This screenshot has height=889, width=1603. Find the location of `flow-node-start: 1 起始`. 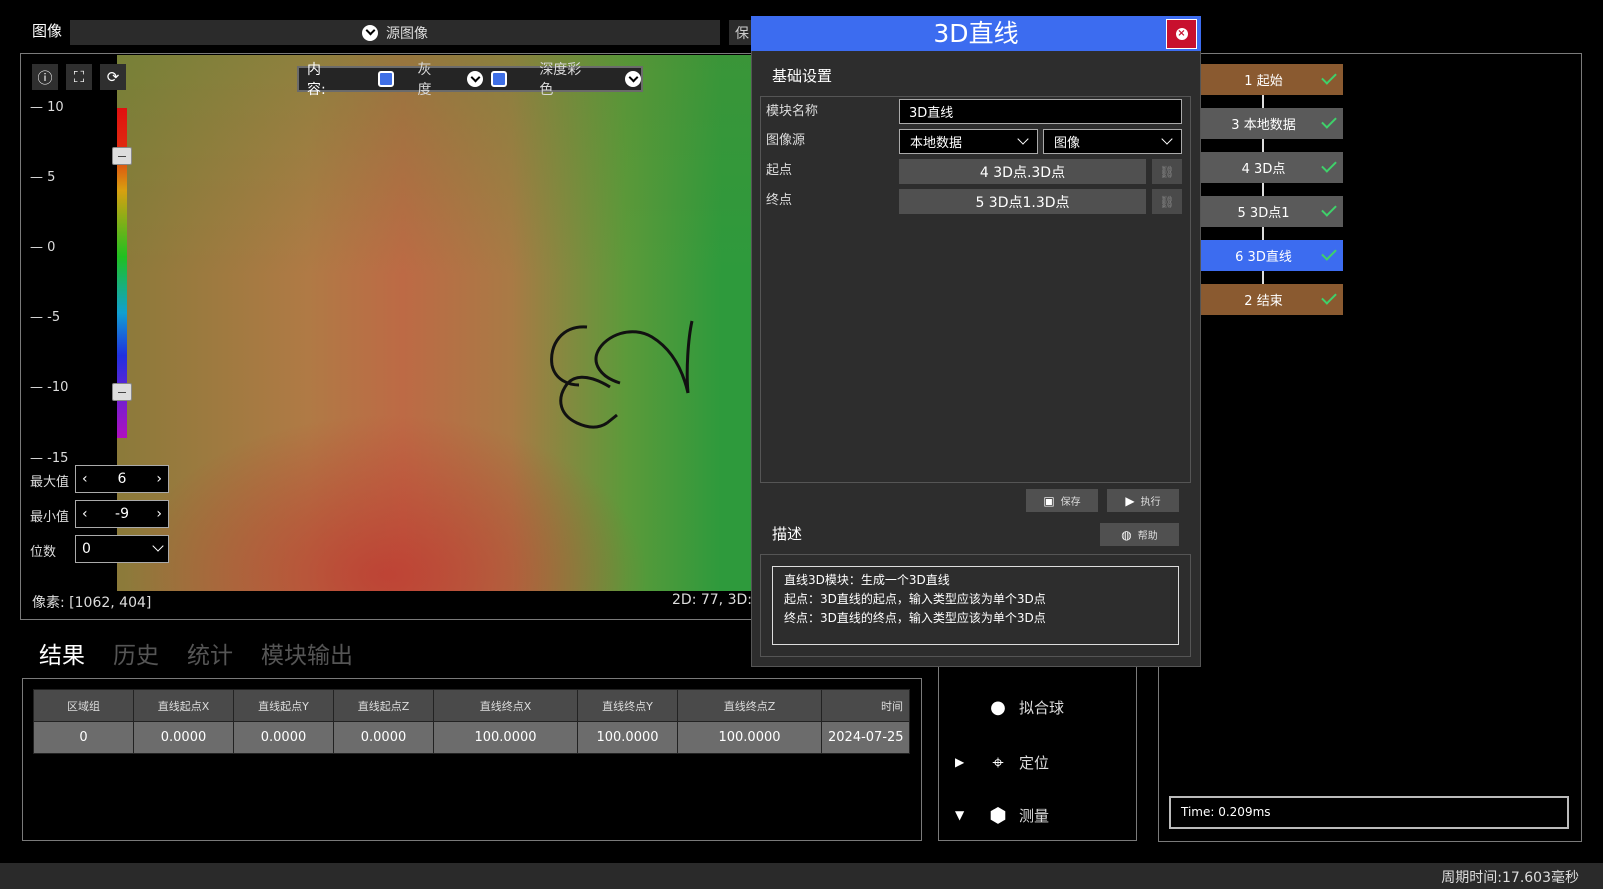

flow-node-start: 1 起始 is located at coordinates (1263, 79).